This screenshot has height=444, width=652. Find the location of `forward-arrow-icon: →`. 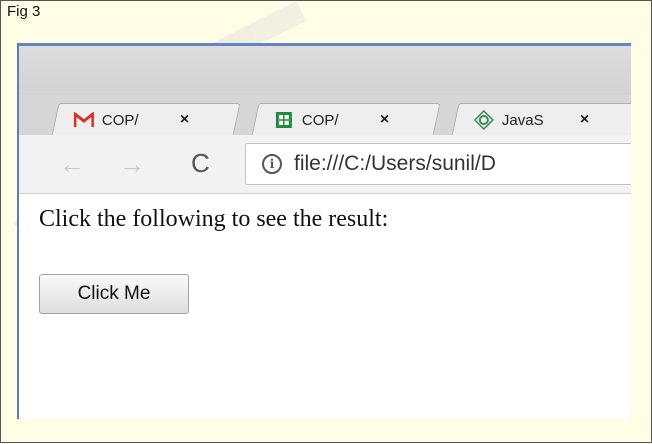

forward-arrow-icon: → is located at coordinates (132, 164).